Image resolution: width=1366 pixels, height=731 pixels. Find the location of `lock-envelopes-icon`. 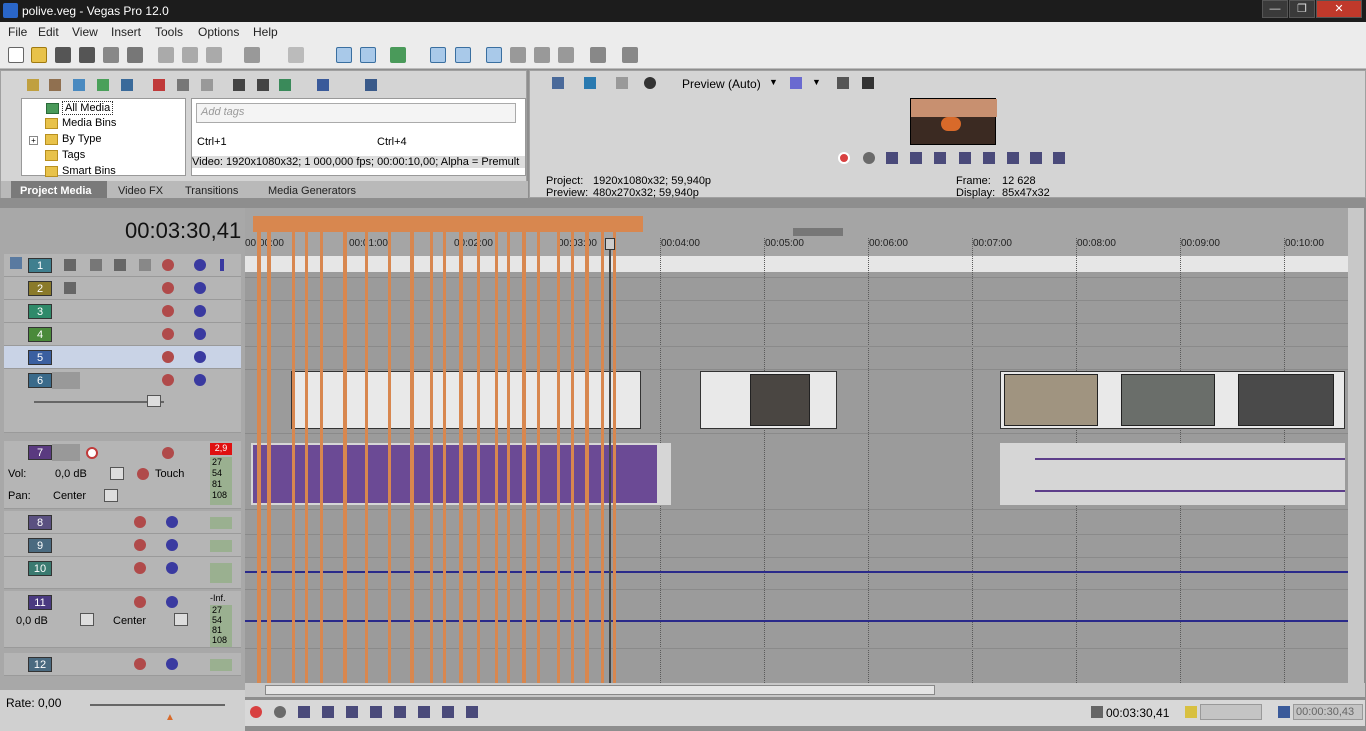

lock-envelopes-icon is located at coordinates (494, 55).